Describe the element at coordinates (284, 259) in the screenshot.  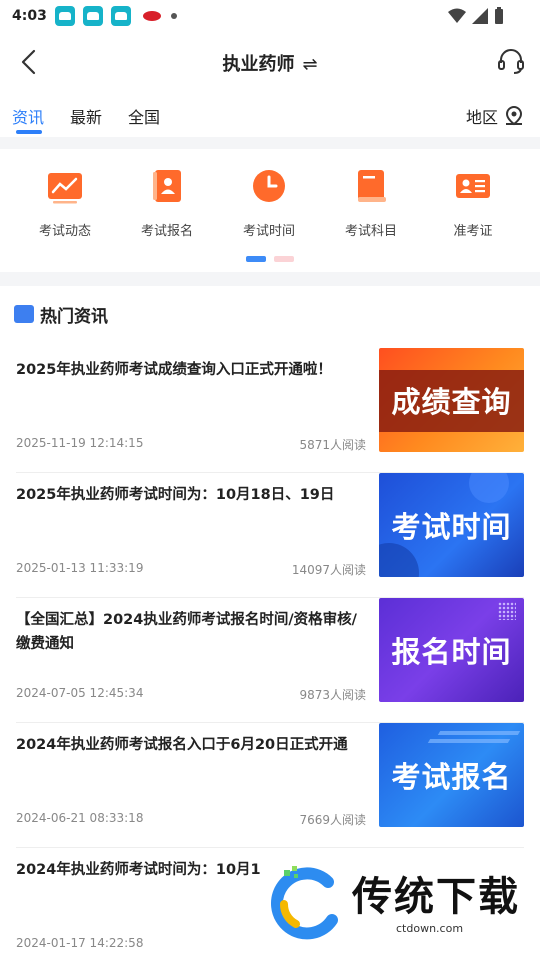
I see `pager-dot` at that location.